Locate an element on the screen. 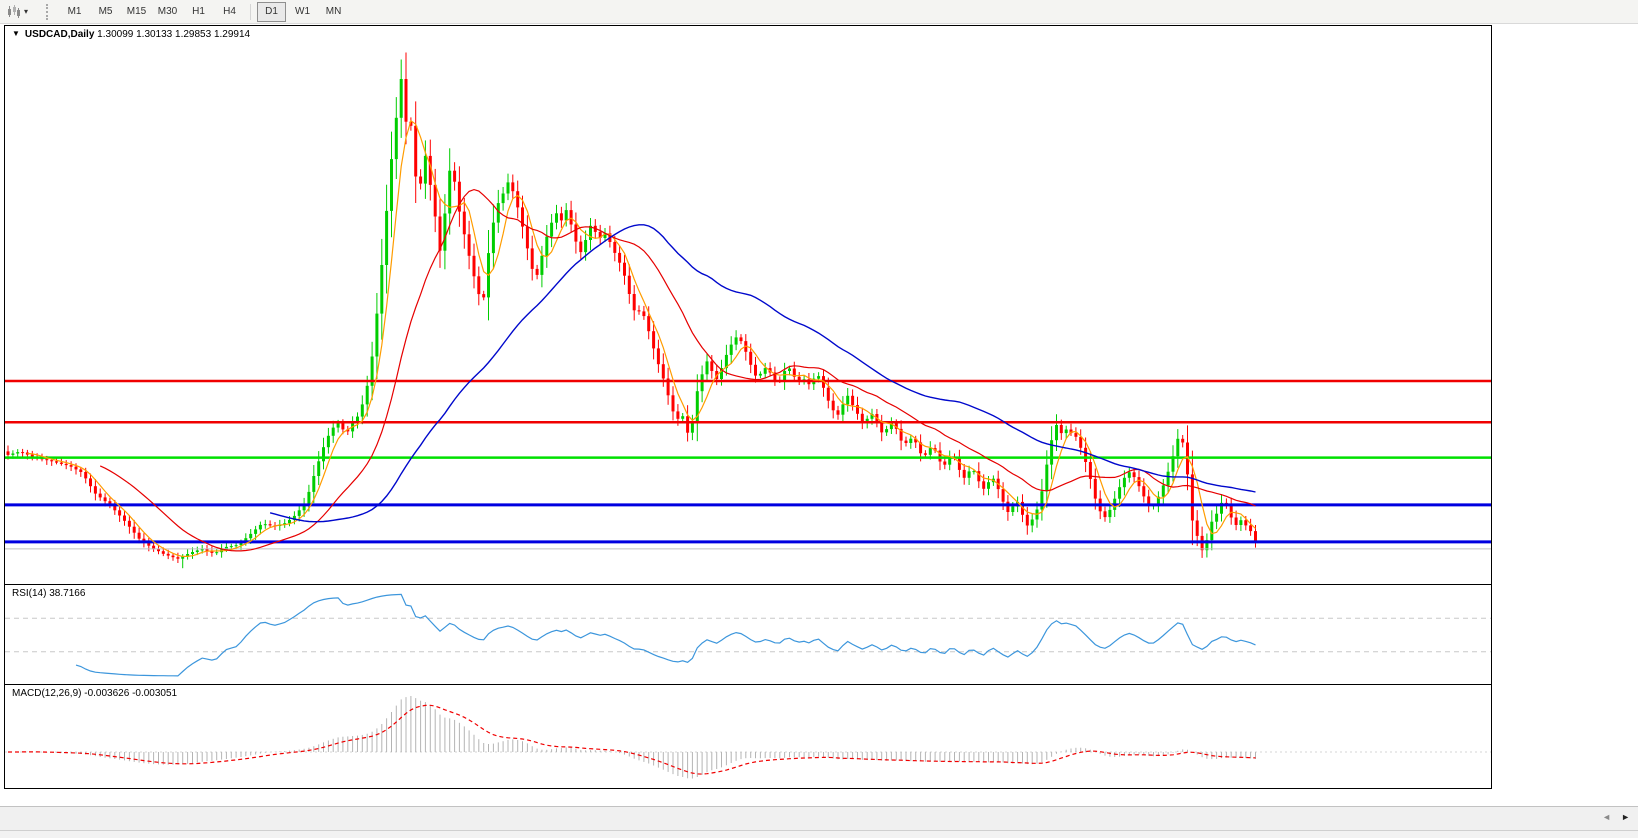 This screenshot has width=1638, height=838. toolbar: ▾ M1 M5 M15 M30 H1 H4 D1 W1 MN is located at coordinates (819, 12).